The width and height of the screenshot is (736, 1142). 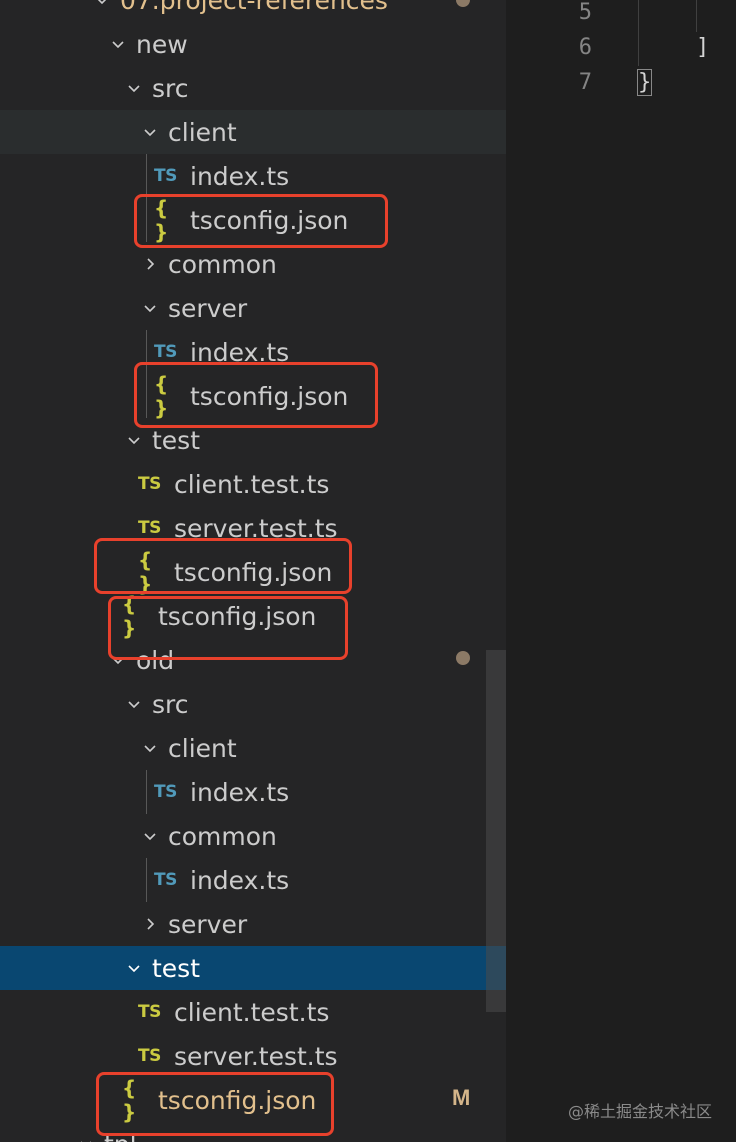 What do you see at coordinates (253, 44) in the screenshot?
I see `folder-row-new: new` at bounding box center [253, 44].